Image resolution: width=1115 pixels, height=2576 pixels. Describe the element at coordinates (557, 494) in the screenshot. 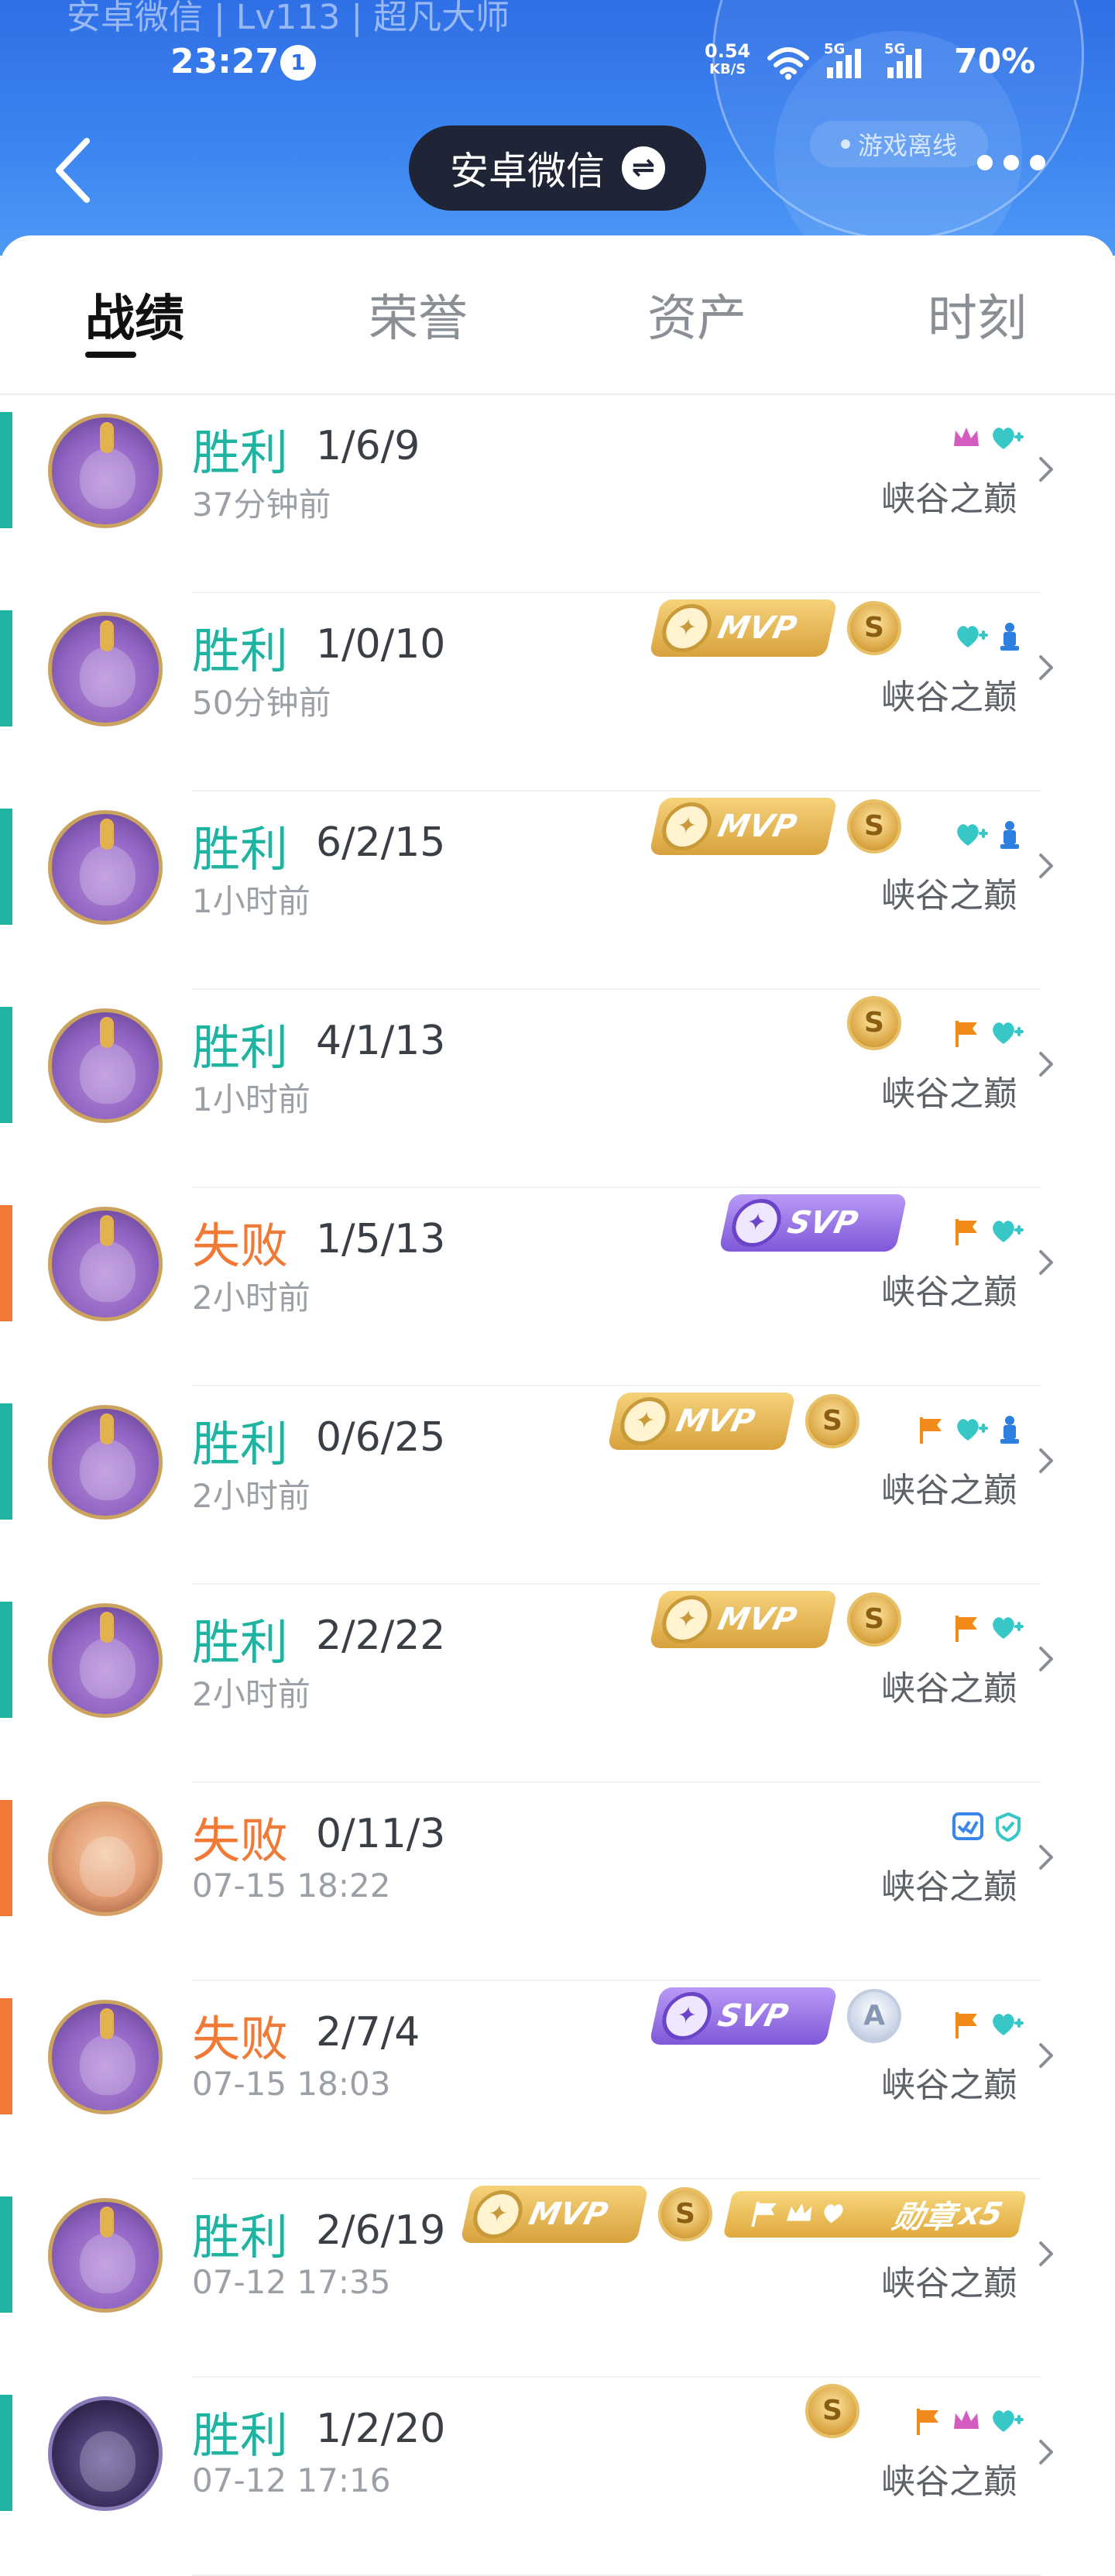

I see `battle-record-row: 胜利 1/6/9 37分钟前 峡谷之巅` at that location.